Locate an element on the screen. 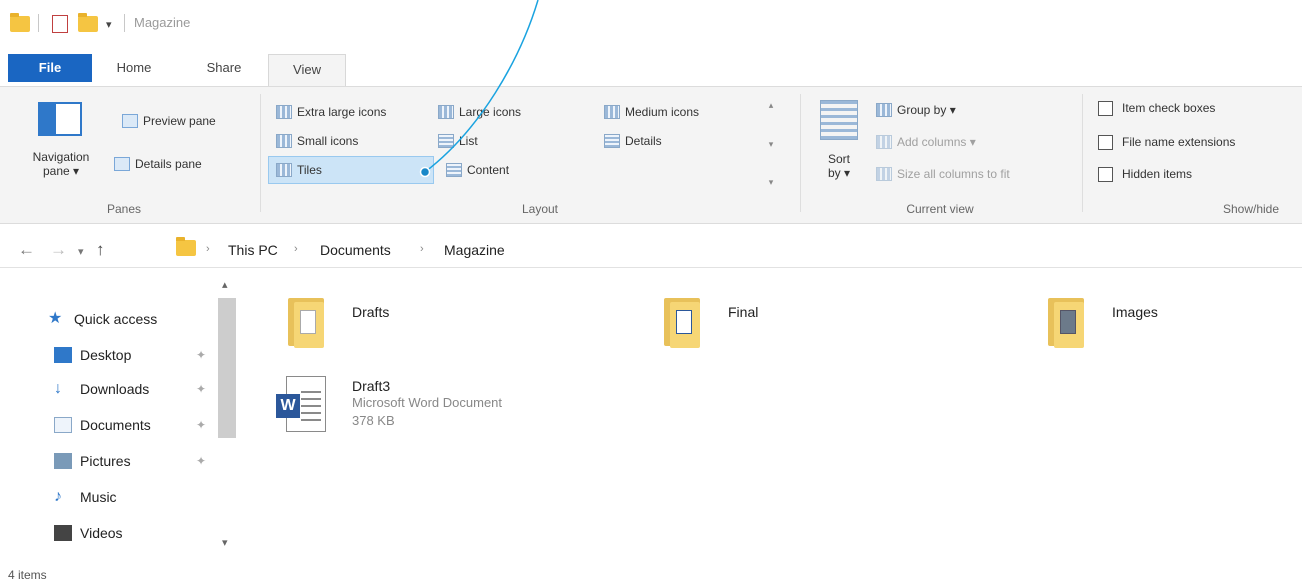 Image resolution: width=1302 pixels, height=588 pixels. details-pane-button: Details pane is located at coordinates (158, 164).